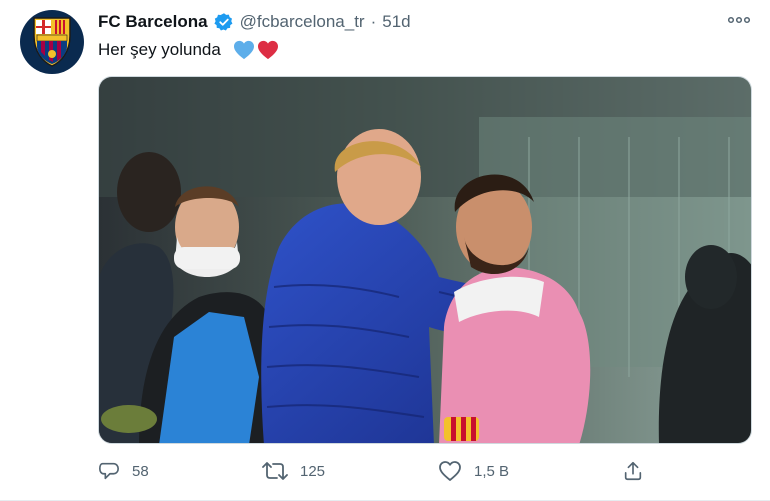 Image resolution: width=770 pixels, height=501 pixels. I want to click on more-icon, so click(739, 20).